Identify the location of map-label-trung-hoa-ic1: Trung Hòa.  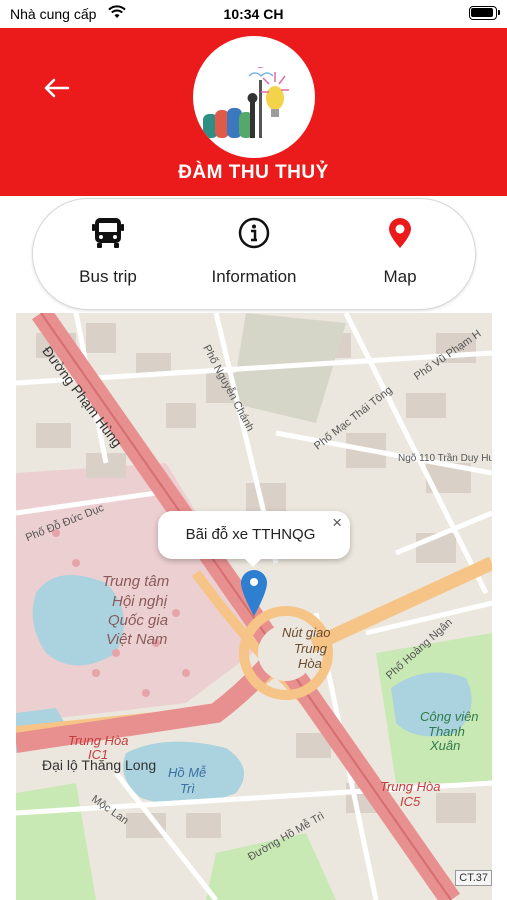
(98, 740).